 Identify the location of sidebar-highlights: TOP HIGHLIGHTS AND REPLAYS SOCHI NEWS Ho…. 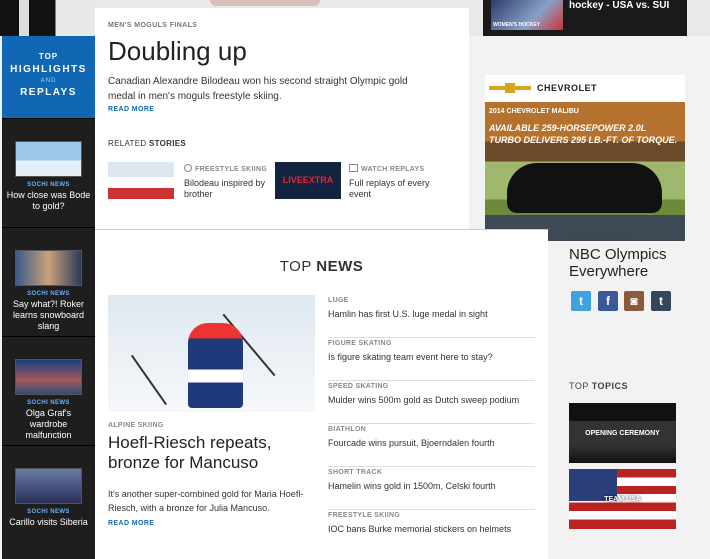
(48, 297).